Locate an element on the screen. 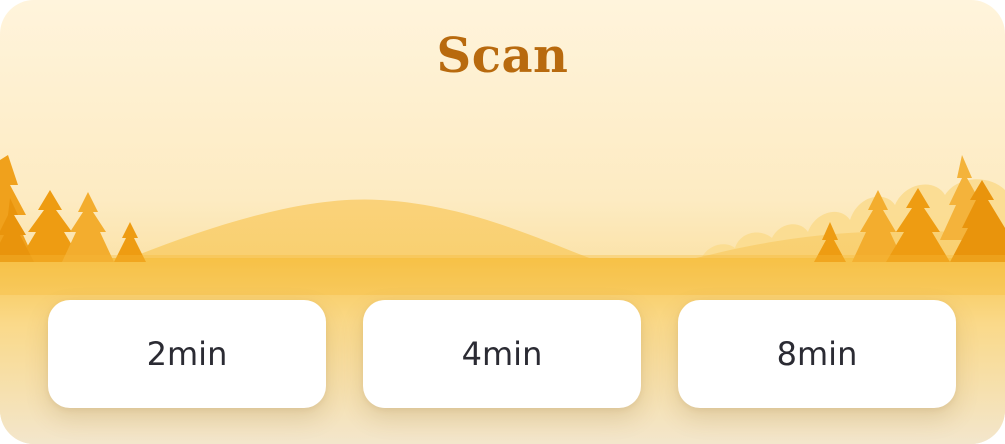  trees-left is located at coordinates (73, 208).